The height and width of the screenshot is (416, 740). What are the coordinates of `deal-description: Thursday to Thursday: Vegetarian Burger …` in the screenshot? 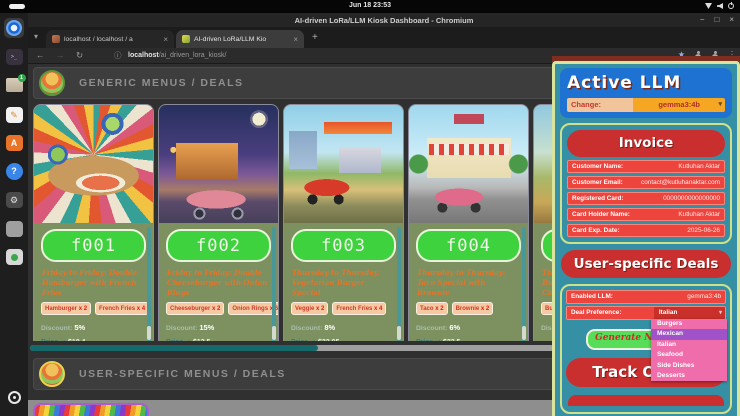 It's located at (336, 282).